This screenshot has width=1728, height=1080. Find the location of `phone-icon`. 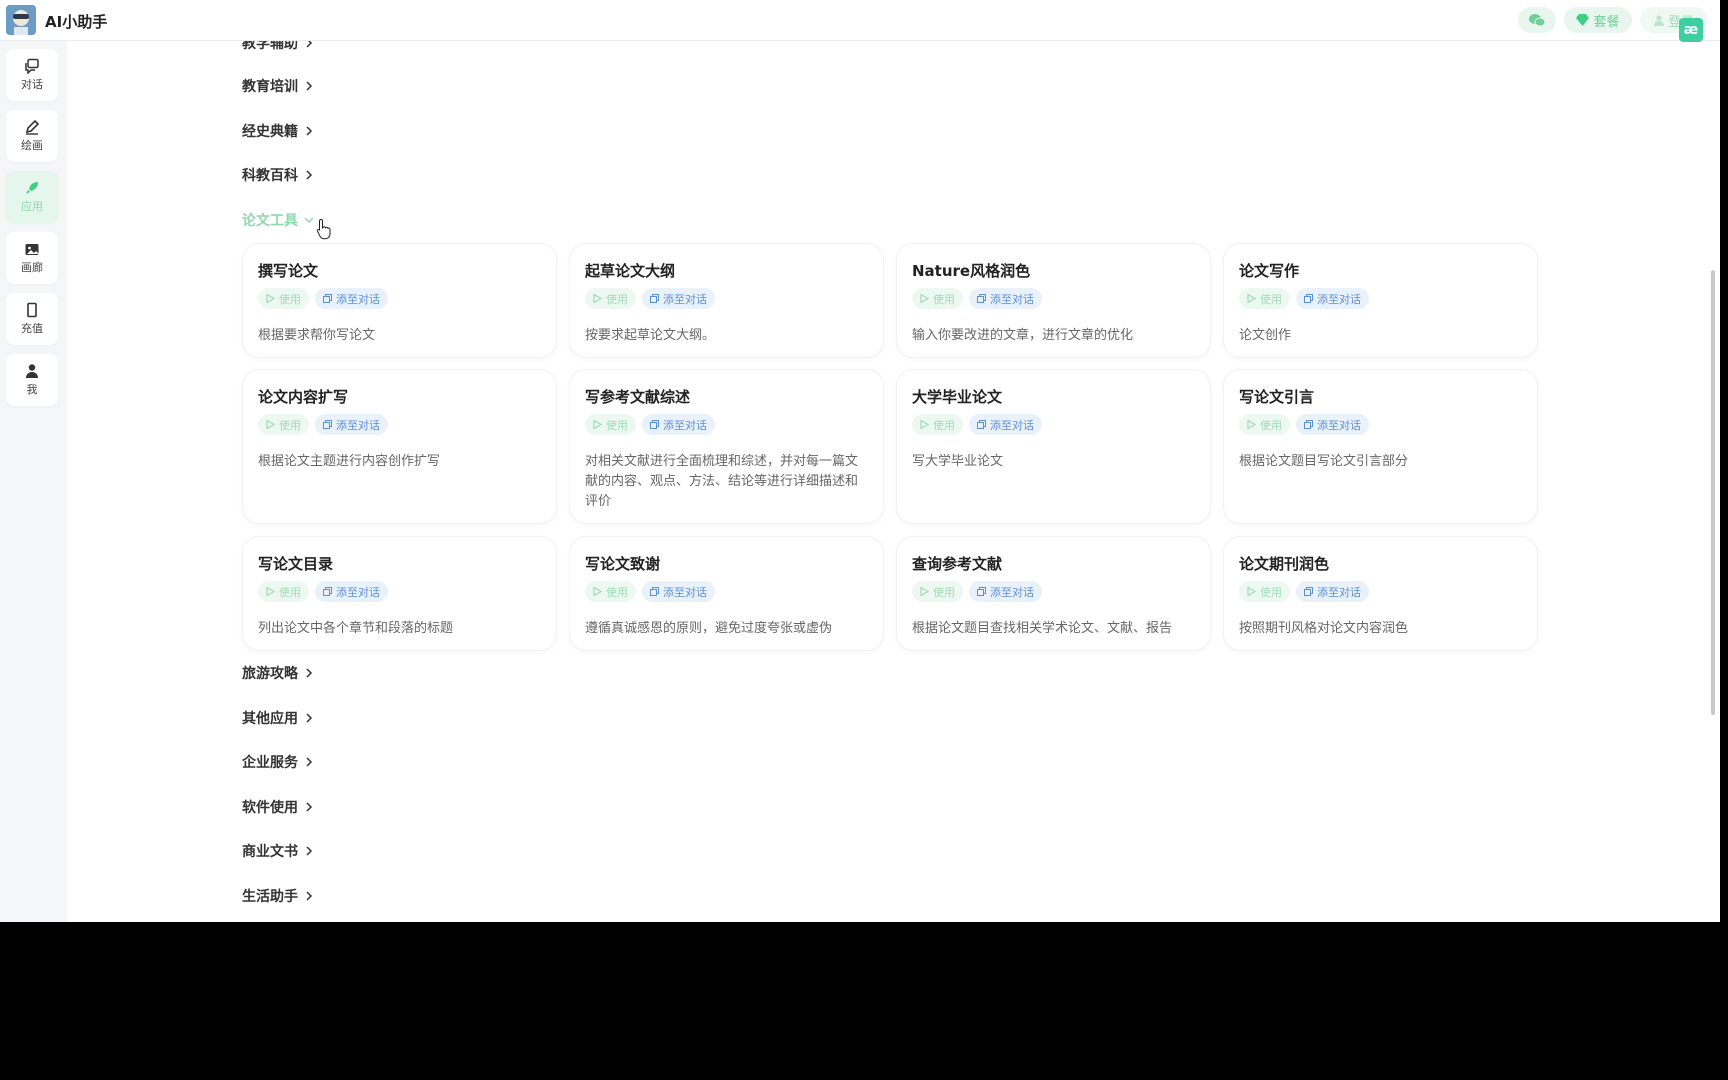

phone-icon is located at coordinates (32, 310).